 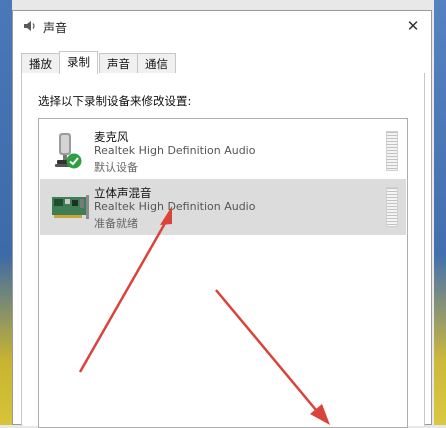 What do you see at coordinates (55, 28) in the screenshot?
I see `window-title: 声音` at bounding box center [55, 28].